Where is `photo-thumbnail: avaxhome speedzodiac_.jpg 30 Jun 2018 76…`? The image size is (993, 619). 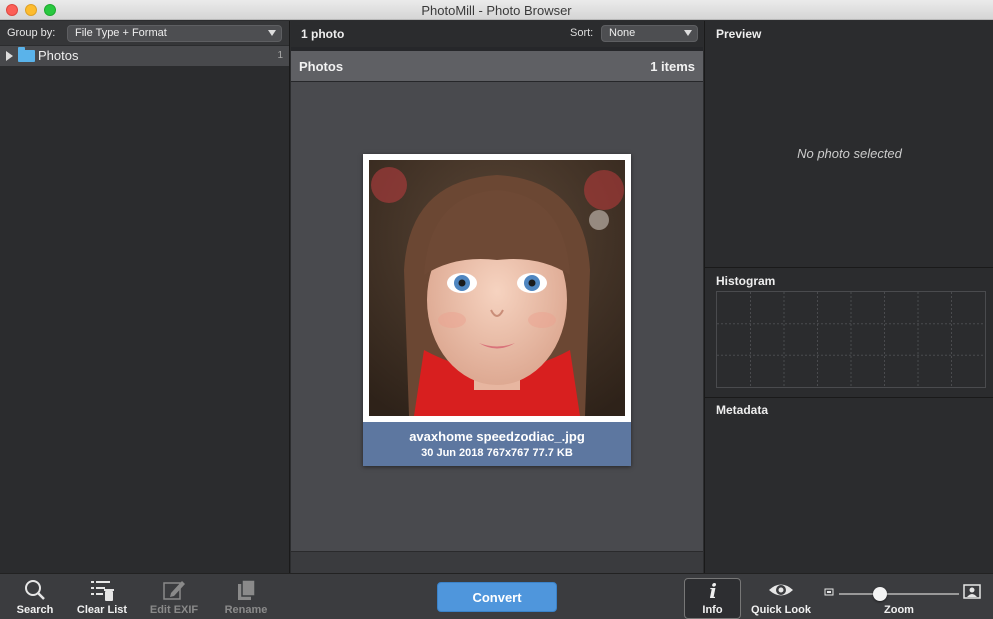
photo-thumbnail: avaxhome speedzodiac_.jpg 30 Jun 2018 76… is located at coordinates (497, 310).